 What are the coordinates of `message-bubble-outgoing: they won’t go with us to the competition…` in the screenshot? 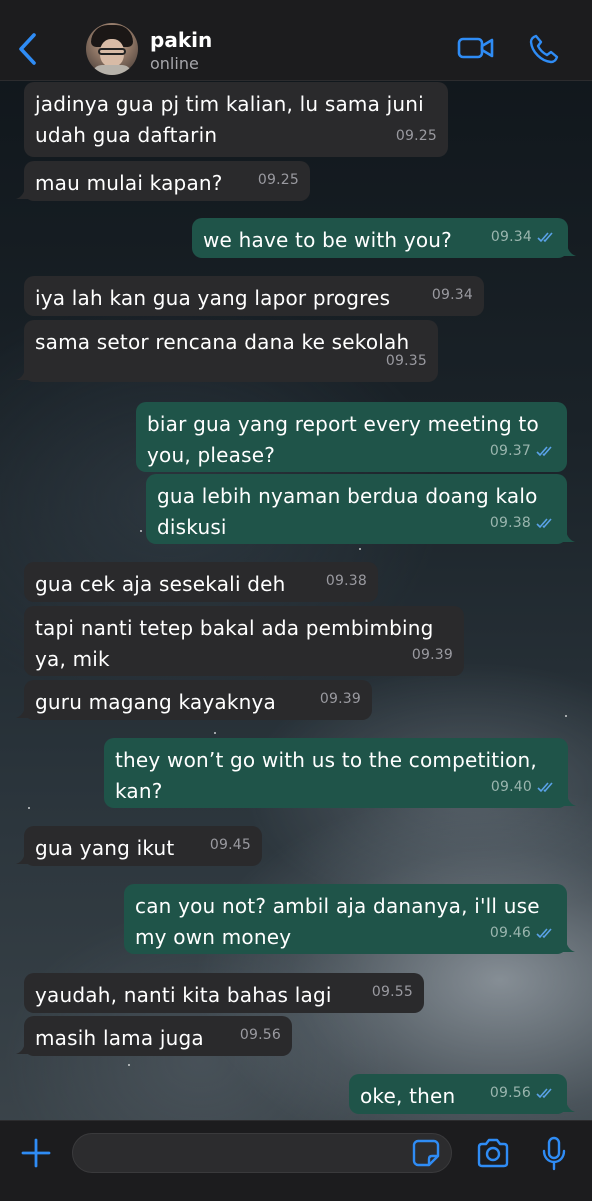 It's located at (340, 773).